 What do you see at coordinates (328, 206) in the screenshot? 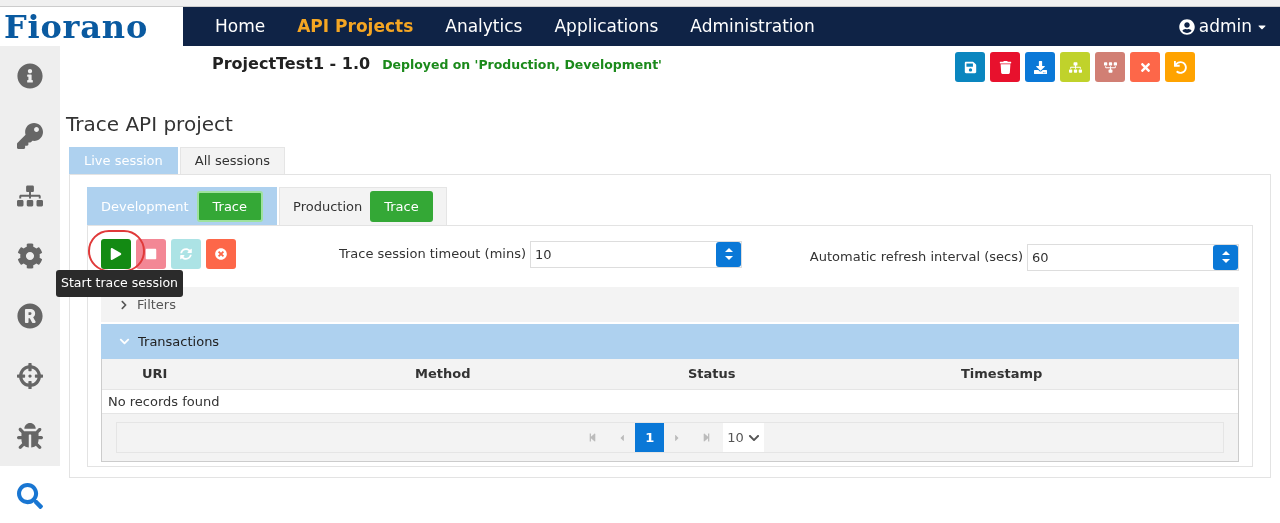
I see `environment-label: Production` at bounding box center [328, 206].